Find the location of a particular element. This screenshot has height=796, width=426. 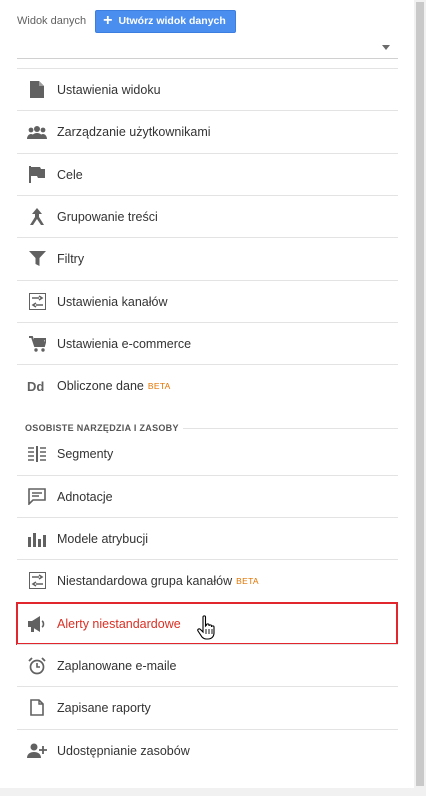

filter-icon is located at coordinates (37, 259).